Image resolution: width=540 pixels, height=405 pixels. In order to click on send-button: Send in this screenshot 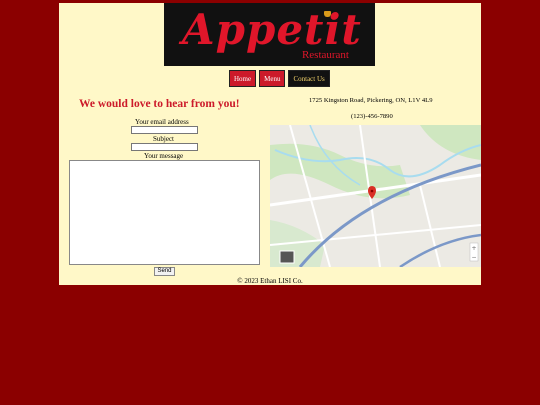, I will do `click(164, 271)`.